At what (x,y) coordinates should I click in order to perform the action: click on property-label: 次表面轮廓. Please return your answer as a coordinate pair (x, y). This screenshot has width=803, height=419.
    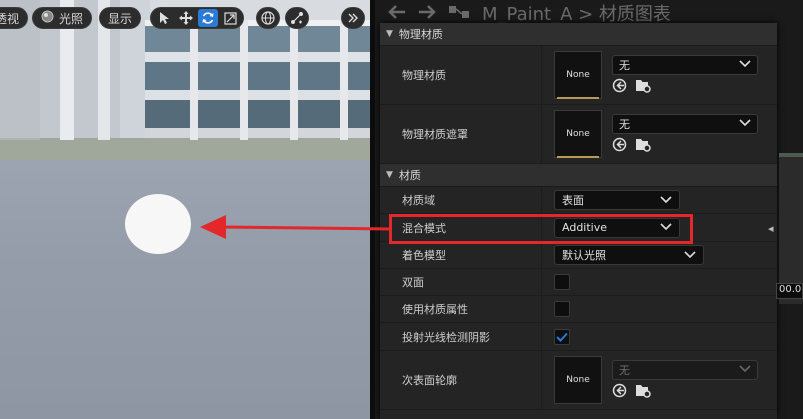
    Looking at the image, I should click on (461, 380).